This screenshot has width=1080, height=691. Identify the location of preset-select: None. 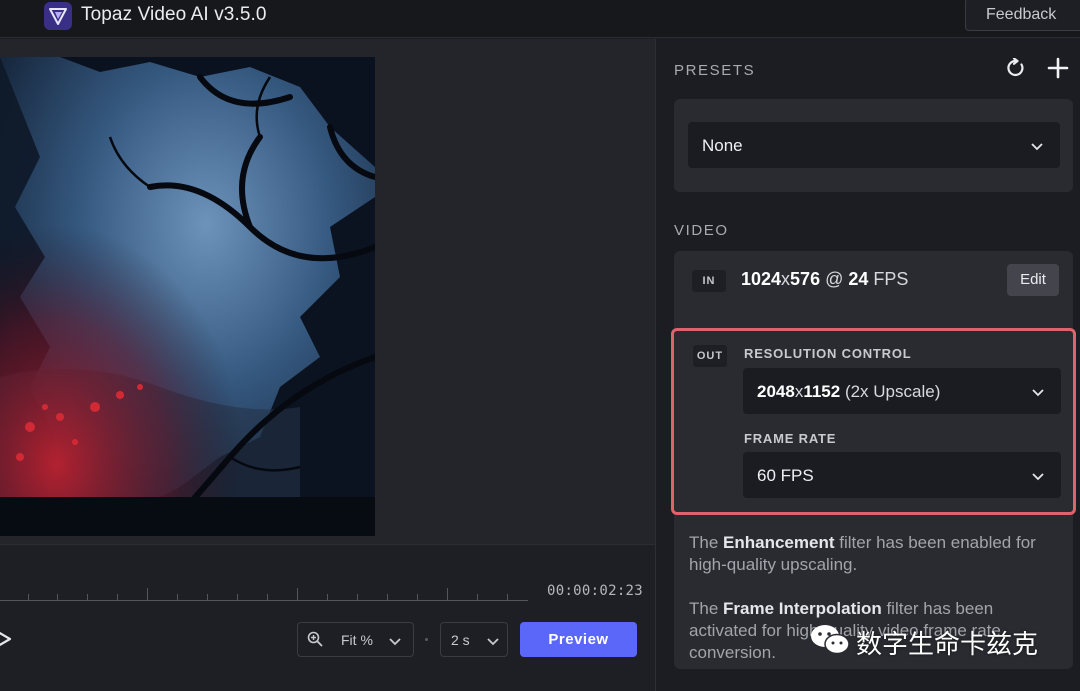
(874, 145).